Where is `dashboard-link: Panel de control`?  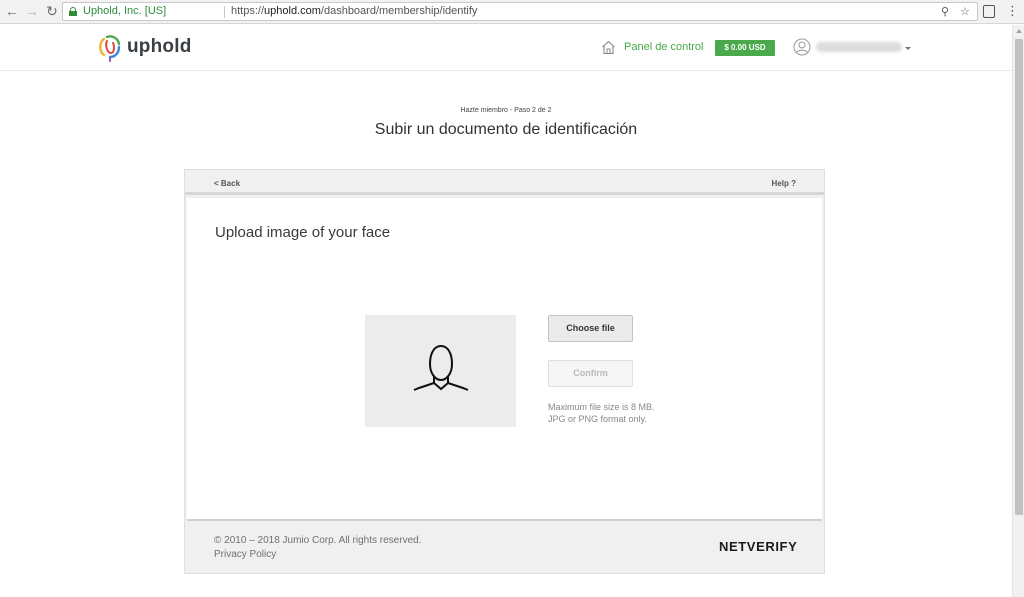
dashboard-link: Panel de control is located at coordinates (664, 47).